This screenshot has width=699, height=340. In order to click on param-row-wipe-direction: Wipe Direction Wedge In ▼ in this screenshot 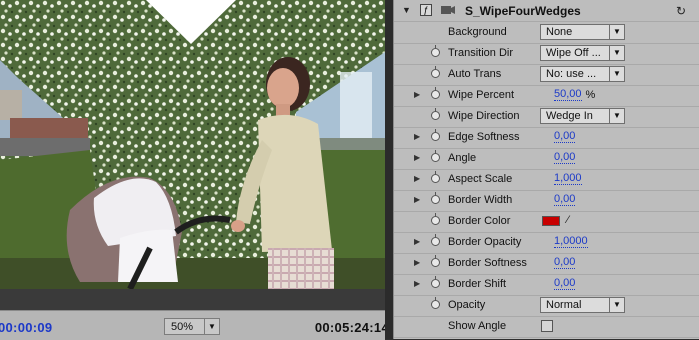, I will do `click(546, 117)`.